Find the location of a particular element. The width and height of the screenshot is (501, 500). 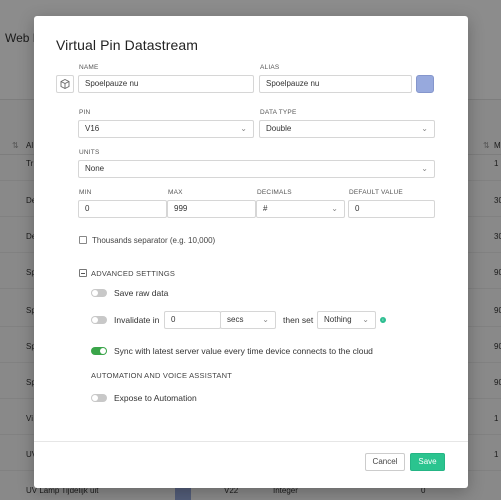

min-input: 0 is located at coordinates (122, 209).